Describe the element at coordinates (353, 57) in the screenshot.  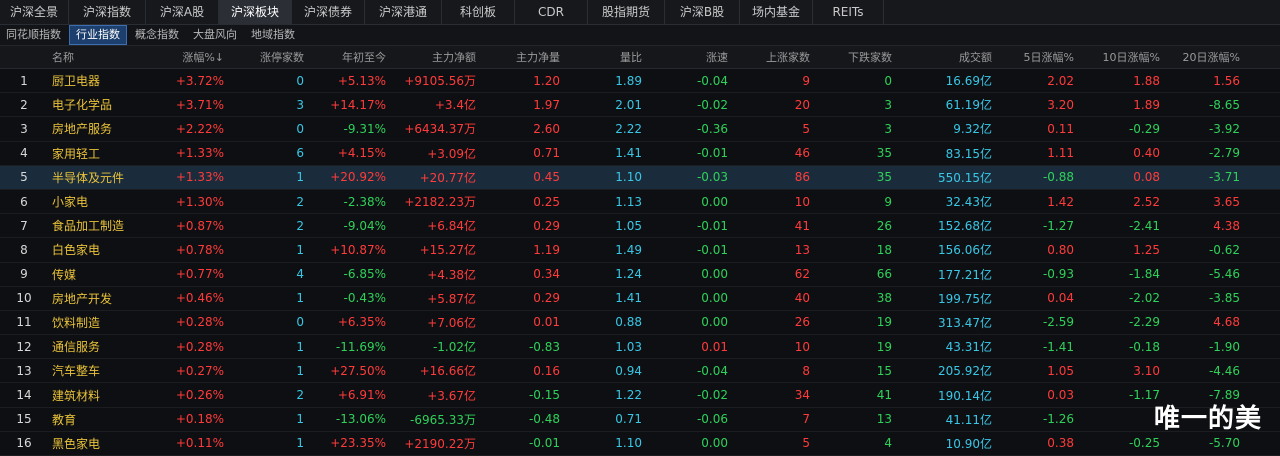
I see `column-header-4: 年初至今` at that location.